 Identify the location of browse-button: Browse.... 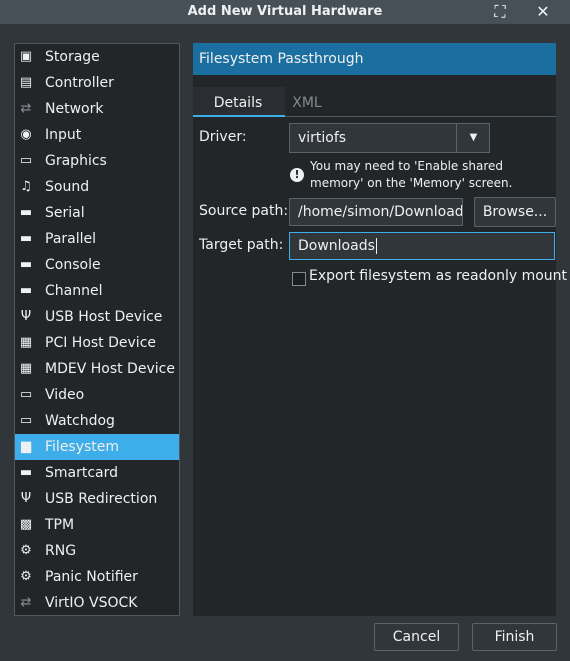
(515, 212).